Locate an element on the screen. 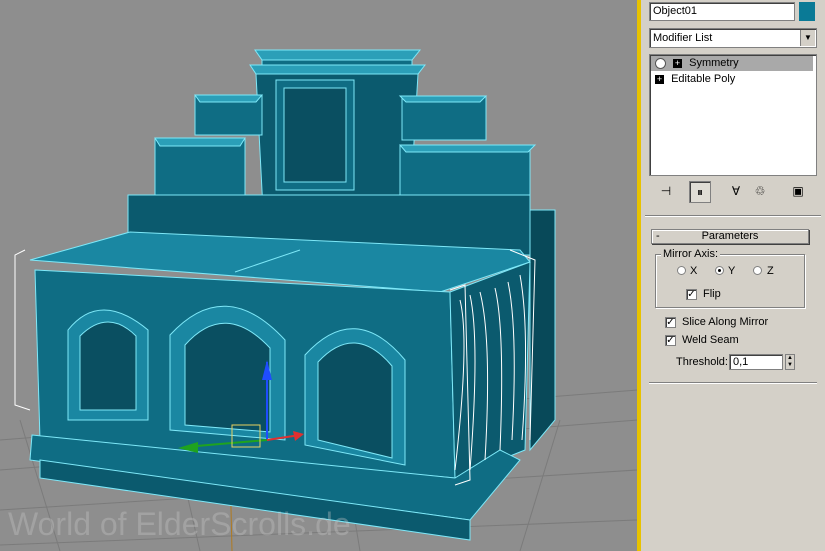  flip-checkbox: ✓ is located at coordinates (691, 294).